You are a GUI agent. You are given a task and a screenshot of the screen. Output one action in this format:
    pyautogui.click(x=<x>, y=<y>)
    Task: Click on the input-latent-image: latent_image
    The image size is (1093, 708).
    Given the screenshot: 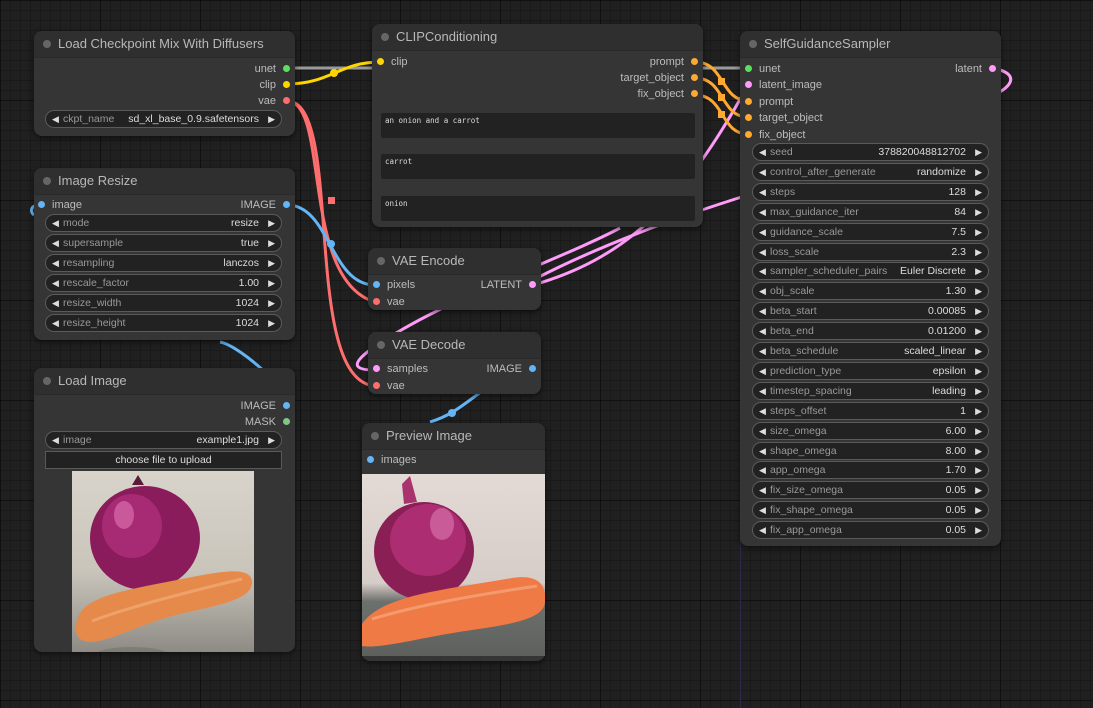 What is the action you would take?
    pyautogui.click(x=783, y=85)
    